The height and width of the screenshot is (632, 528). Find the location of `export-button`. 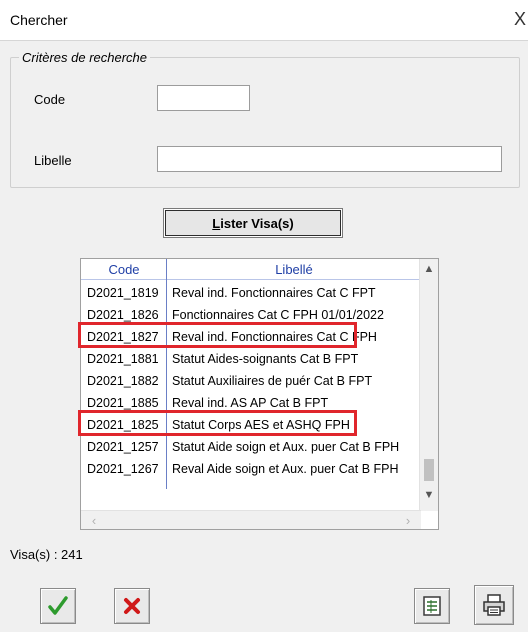

export-button is located at coordinates (432, 606).